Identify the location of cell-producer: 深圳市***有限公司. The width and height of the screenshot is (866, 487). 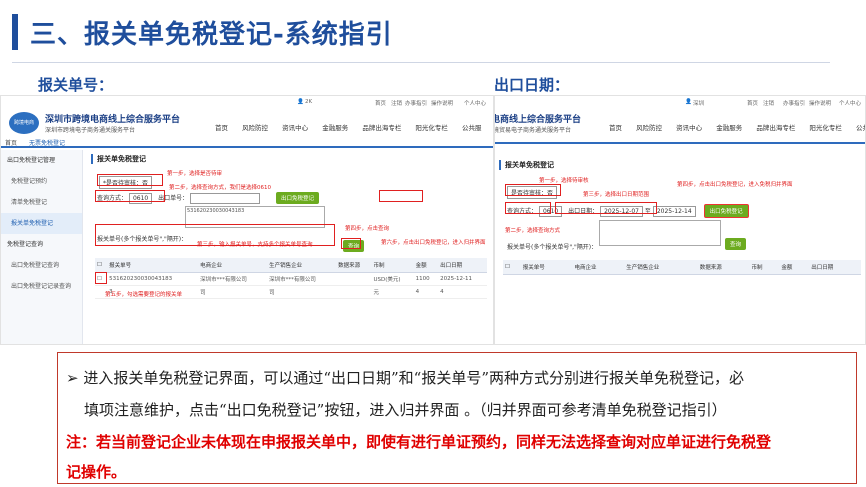
(302, 279).